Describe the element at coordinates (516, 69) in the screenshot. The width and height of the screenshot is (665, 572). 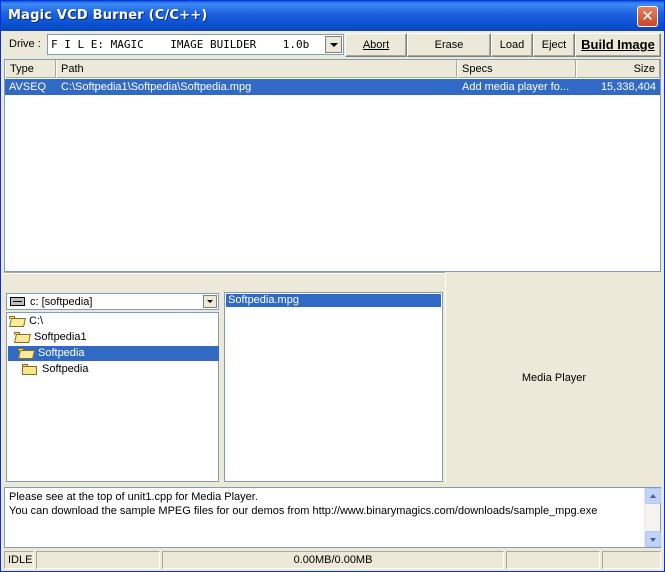
I see `column-header-specs: Specs` at that location.